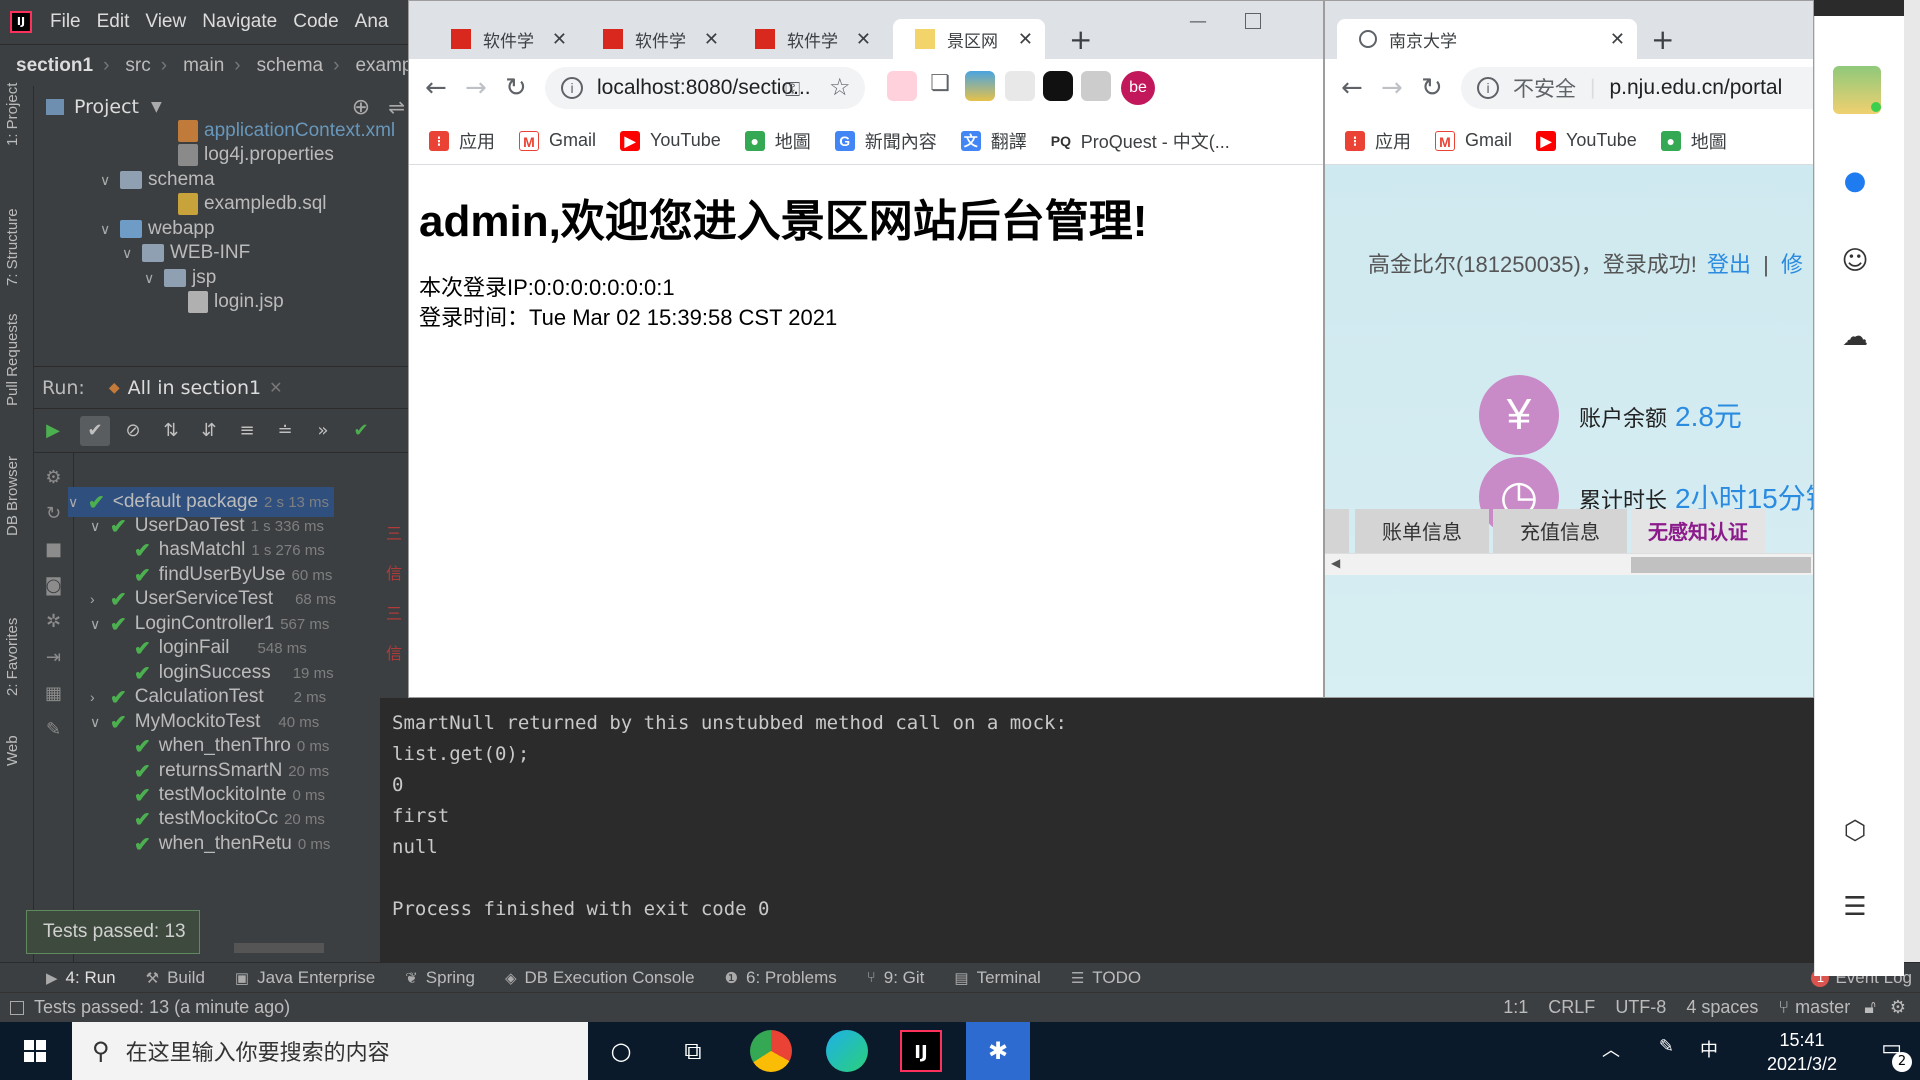 The image size is (1920, 1080). What do you see at coordinates (1020, 86) in the screenshot?
I see `translate-extension-icon` at bounding box center [1020, 86].